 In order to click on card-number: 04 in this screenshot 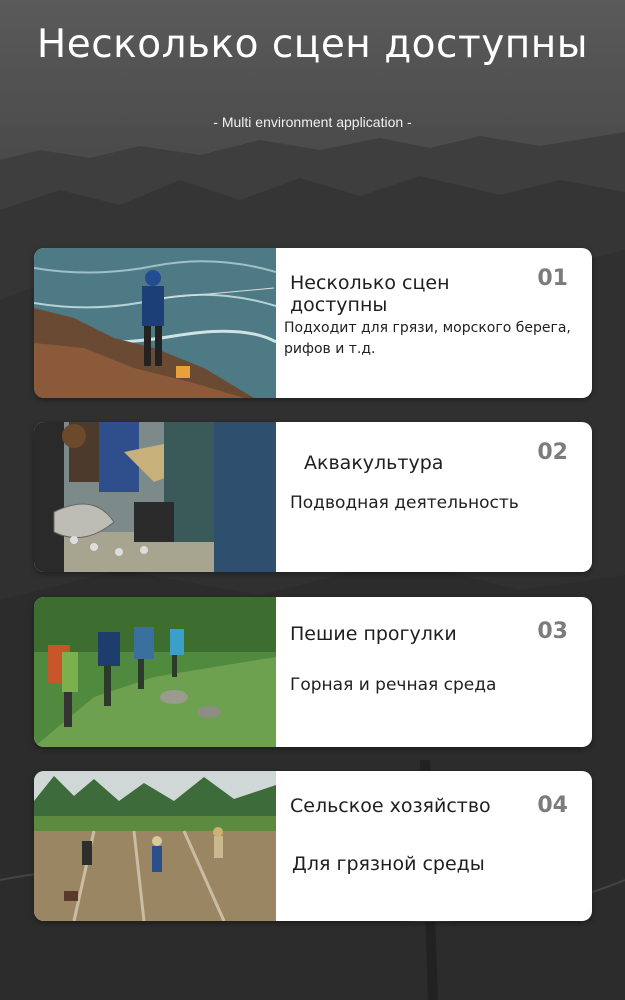, I will do `click(552, 805)`.